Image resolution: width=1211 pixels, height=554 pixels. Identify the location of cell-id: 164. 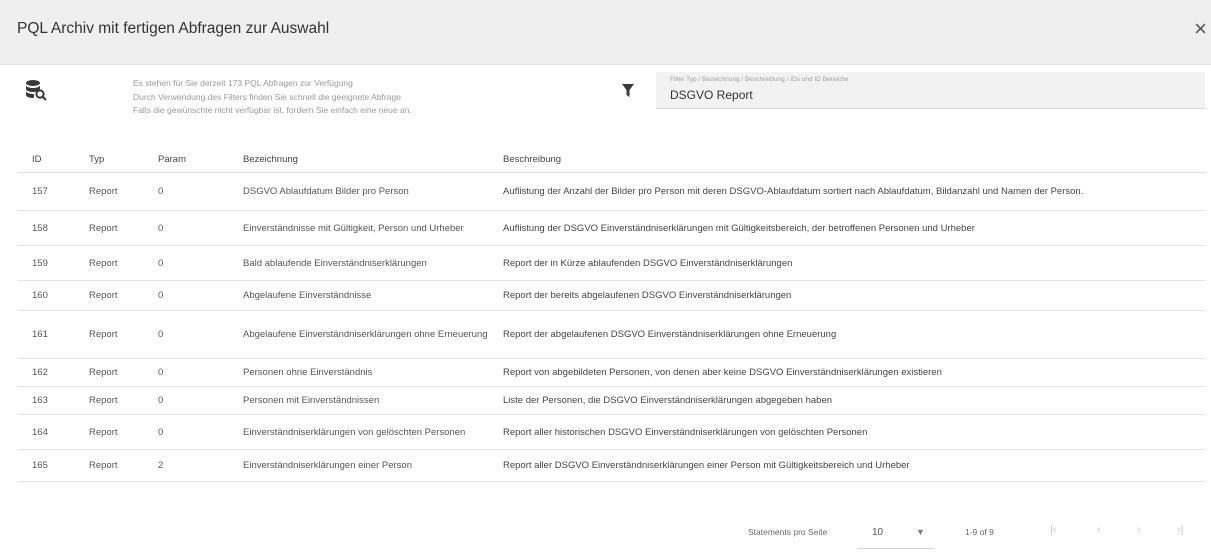
(46, 432).